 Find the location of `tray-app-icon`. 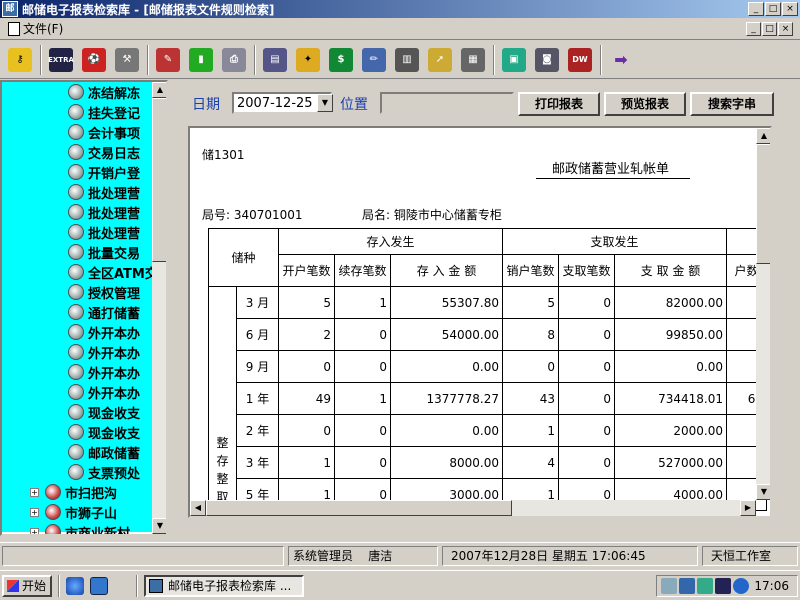

tray-app-icon is located at coordinates (723, 586).